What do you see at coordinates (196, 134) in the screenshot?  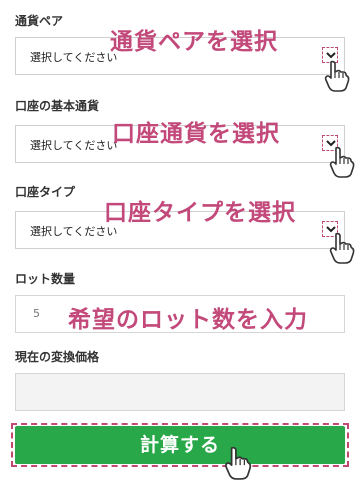 I see `base-currency-annotation: 口座通貨を選択` at bounding box center [196, 134].